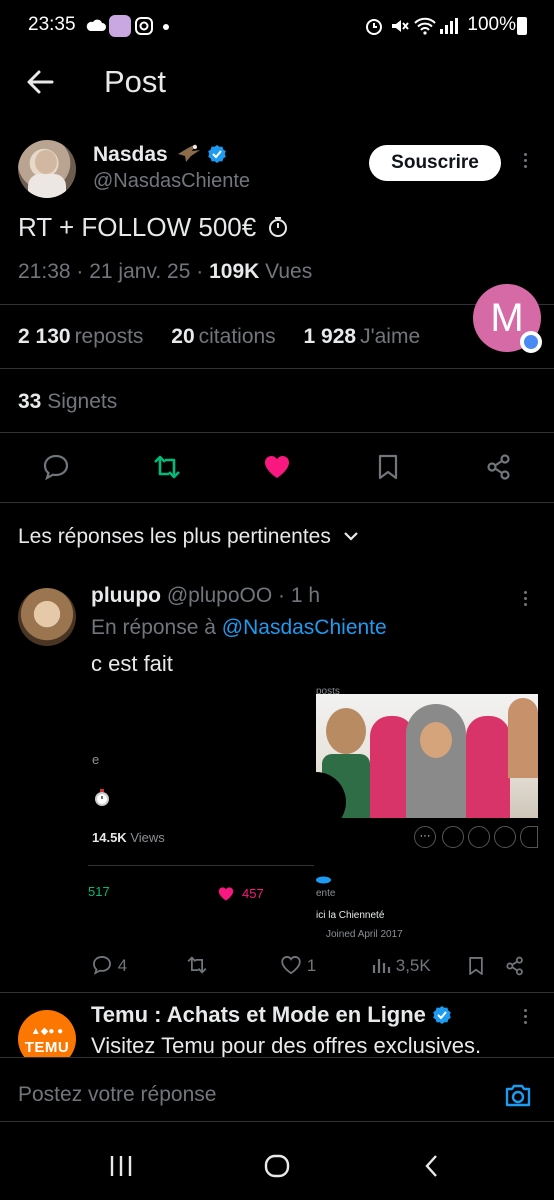 The image size is (554, 1200). I want to click on reply-like-action: 1, so click(298, 966).